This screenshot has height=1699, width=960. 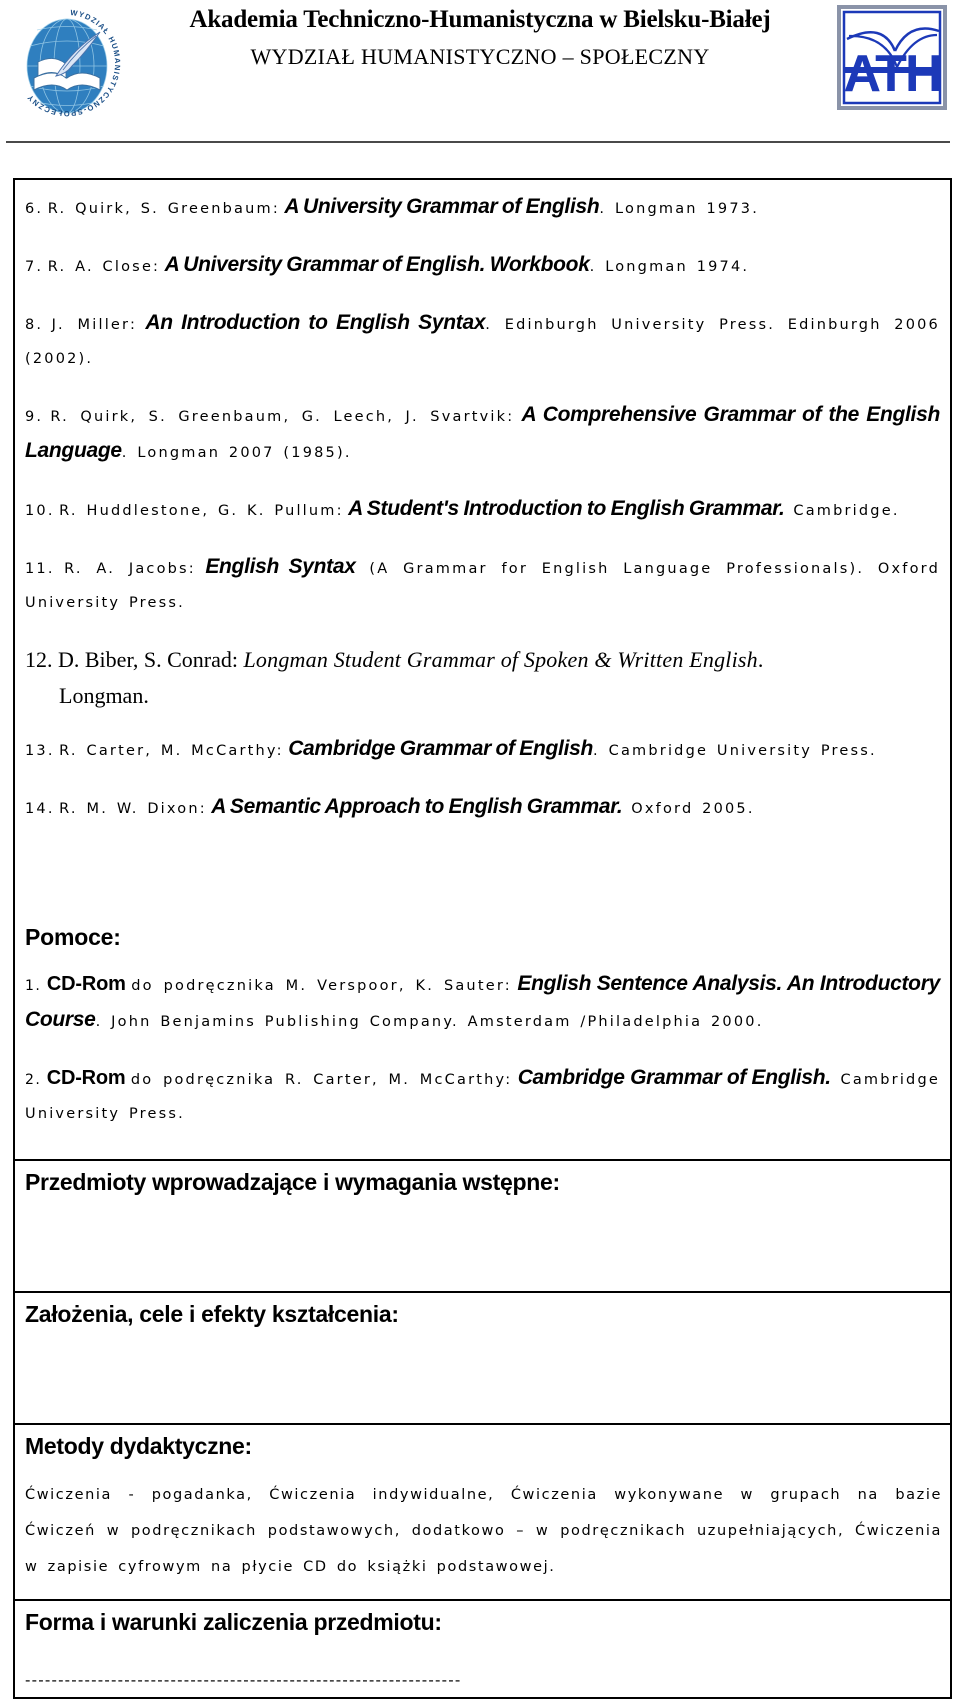 What do you see at coordinates (236, 453) in the screenshot?
I see `ref-rest: . Longman 2007 (1985).` at bounding box center [236, 453].